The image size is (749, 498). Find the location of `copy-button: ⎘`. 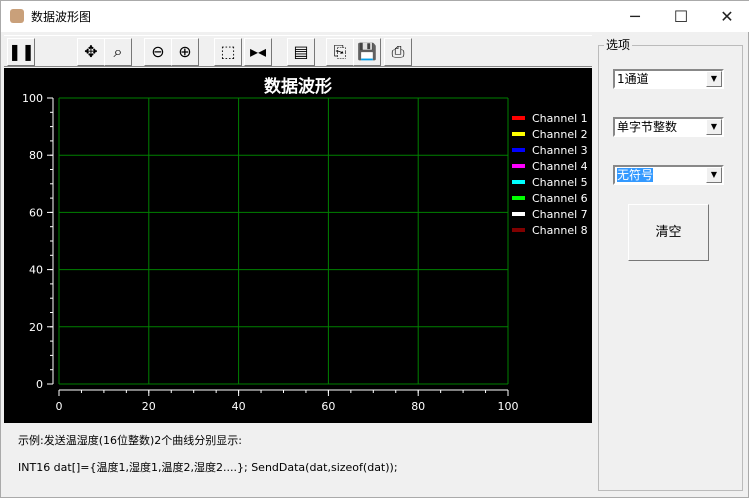

copy-button: ⎘ is located at coordinates (340, 52).